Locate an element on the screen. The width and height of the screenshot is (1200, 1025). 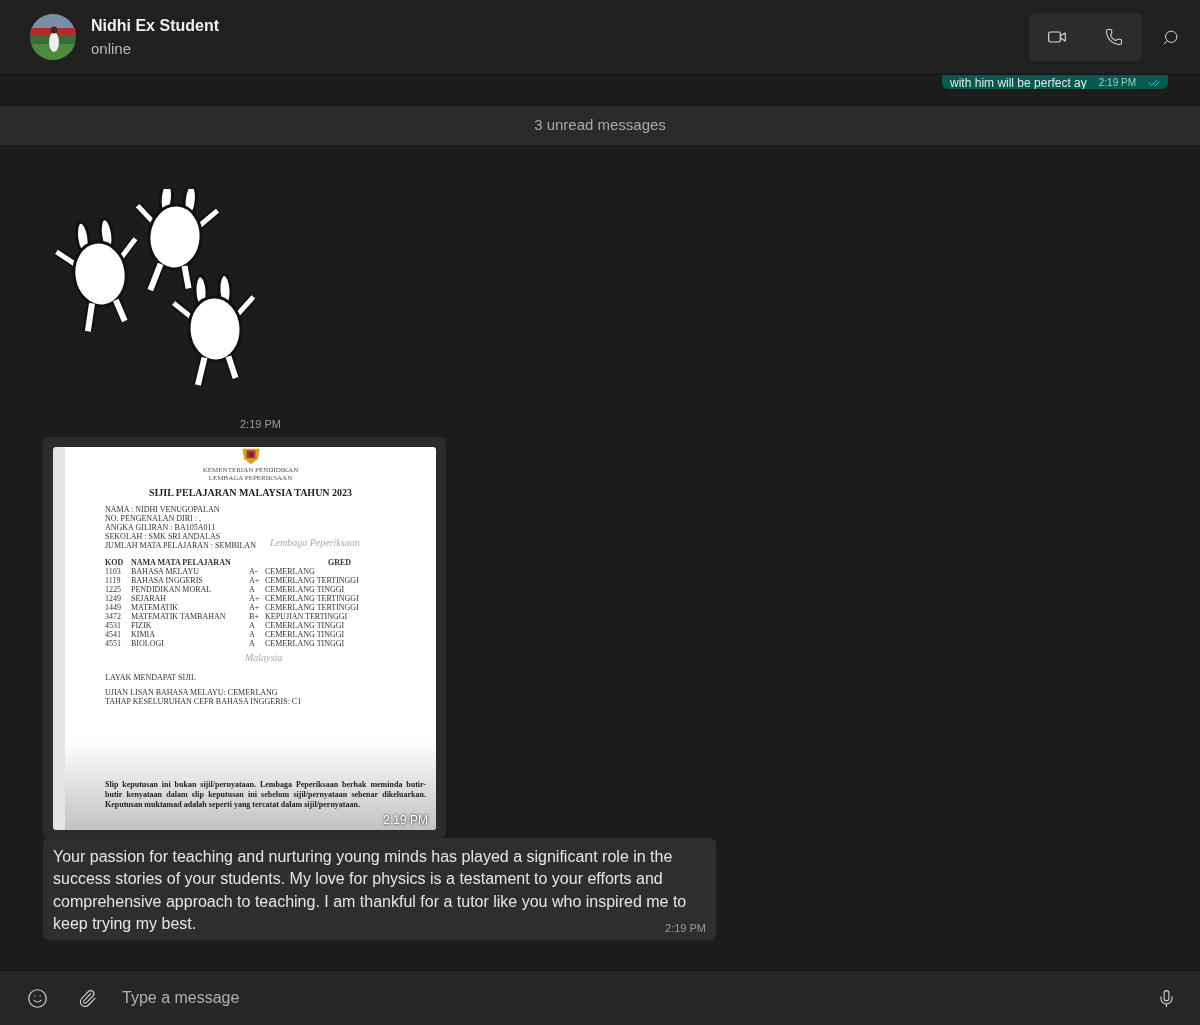
table-cell-text: 4531 is located at coordinates (113, 625).